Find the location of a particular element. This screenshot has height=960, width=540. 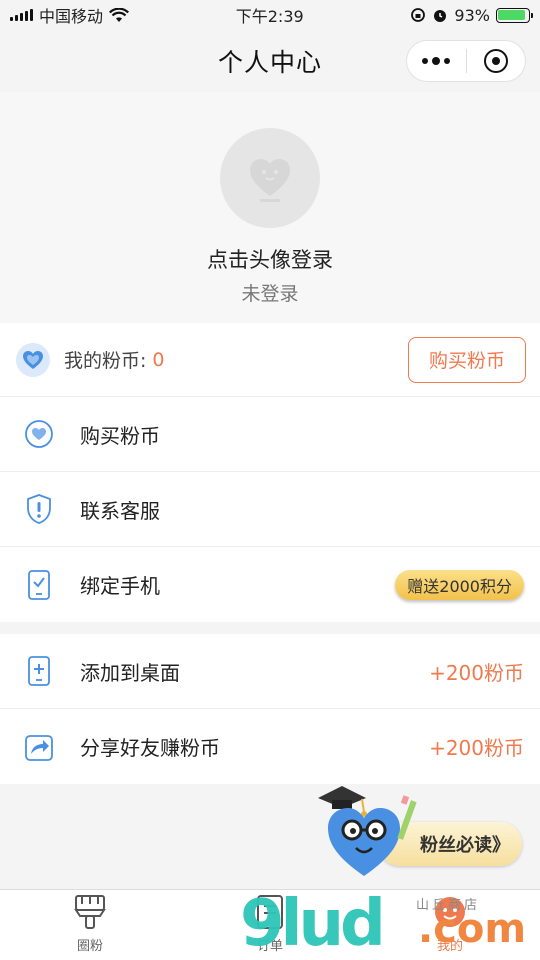

menu-item-label: 分享好友赚粉币 is located at coordinates (150, 748).